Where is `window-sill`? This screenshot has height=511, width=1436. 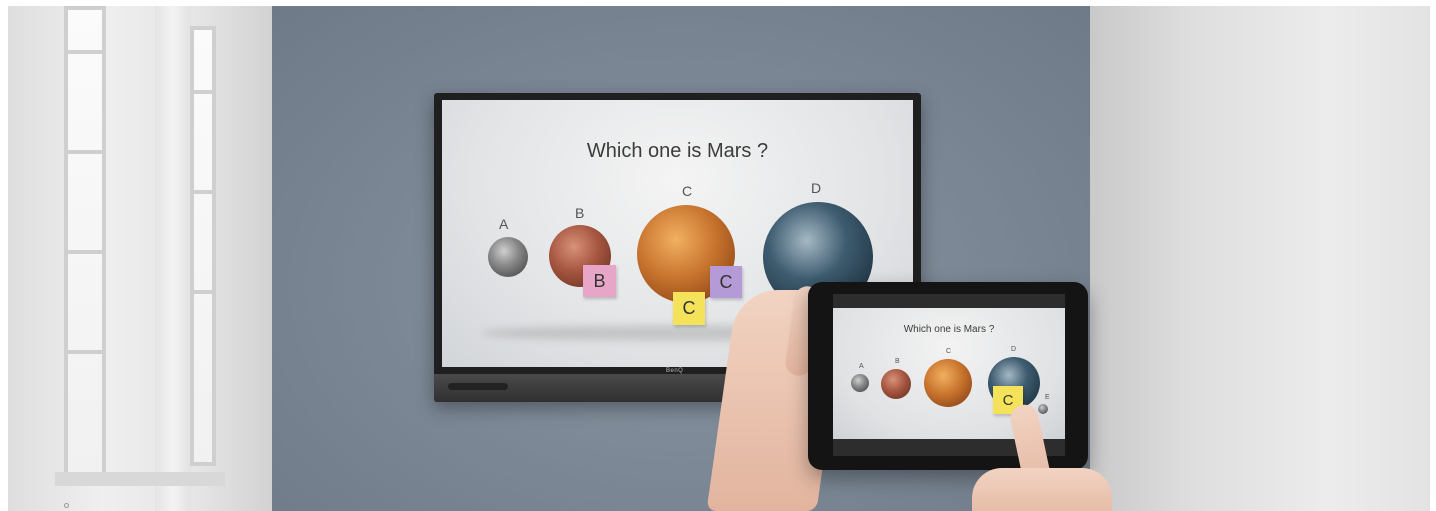
window-sill is located at coordinates (140, 479).